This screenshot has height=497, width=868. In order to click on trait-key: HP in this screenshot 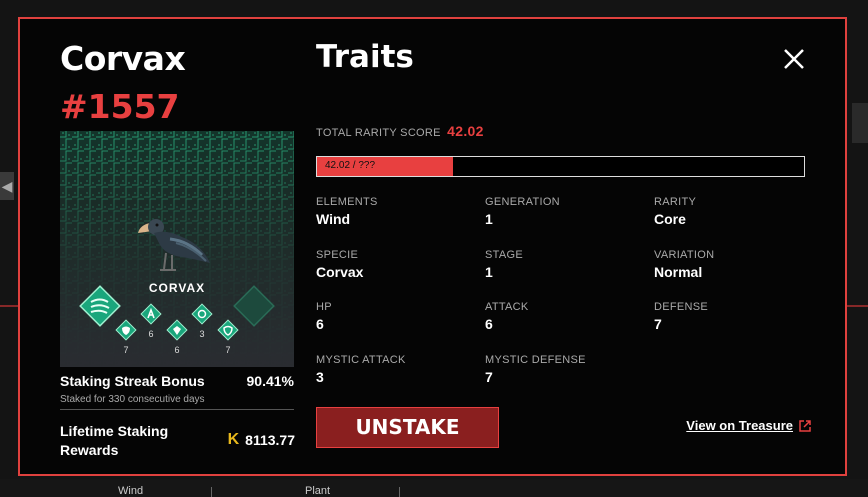, I will do `click(324, 307)`.